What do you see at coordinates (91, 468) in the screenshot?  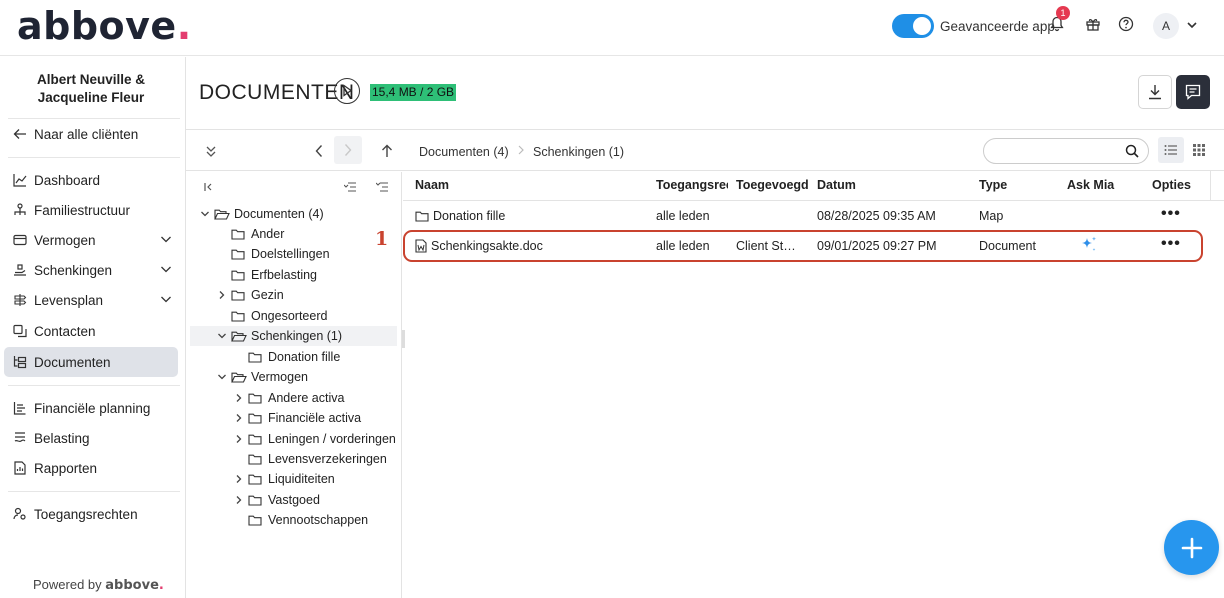 I see `sidebar-item-rapporten: Rapporten` at bounding box center [91, 468].